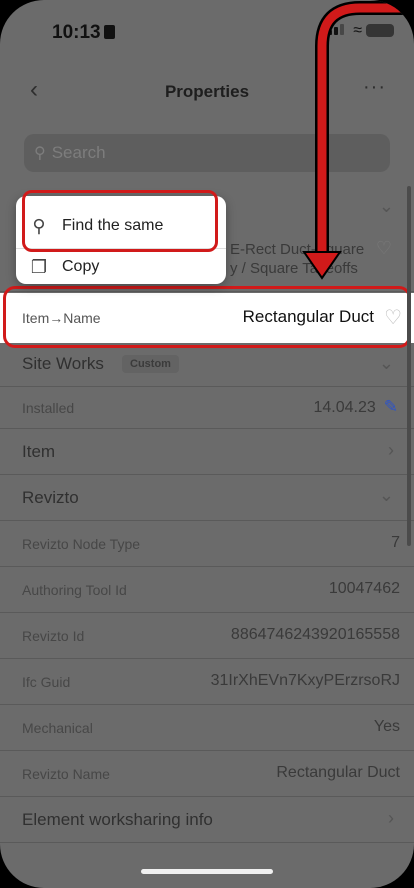  Describe the element at coordinates (117, 819) in the screenshot. I see `row-label: Element worksharing info` at that location.